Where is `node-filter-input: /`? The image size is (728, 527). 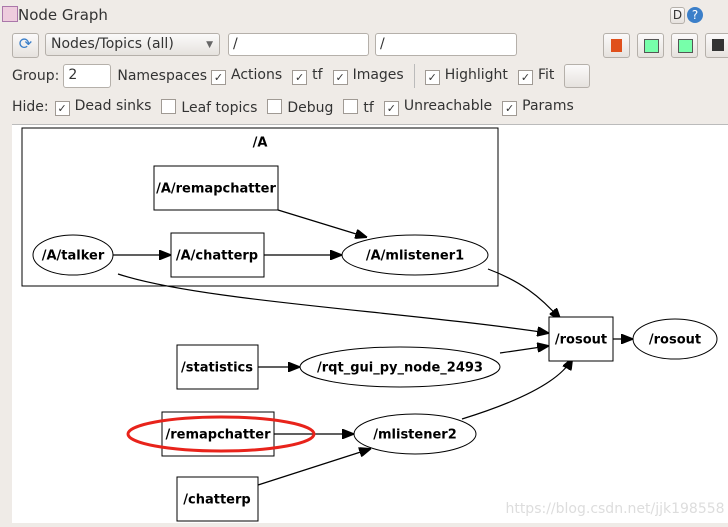 node-filter-input: / is located at coordinates (298, 44).